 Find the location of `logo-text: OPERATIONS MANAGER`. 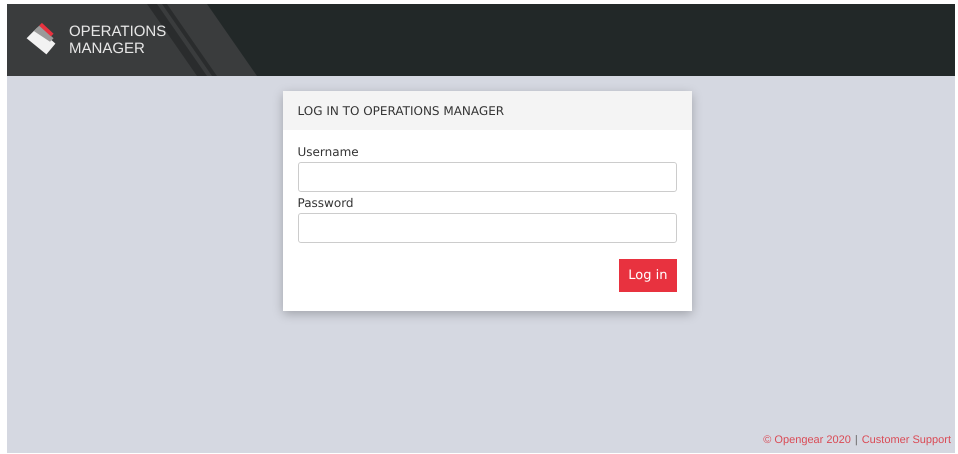

logo-text: OPERATIONS MANAGER is located at coordinates (117, 40).